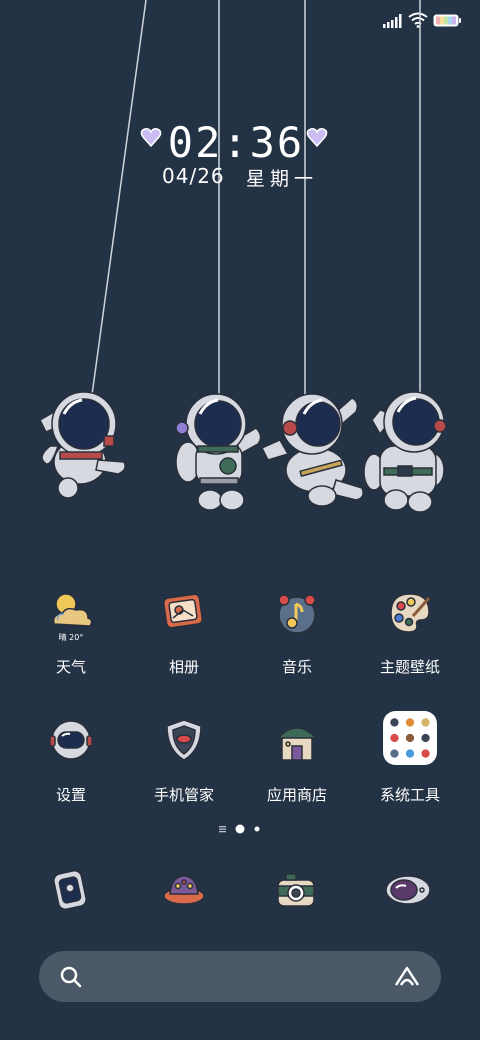 The height and width of the screenshot is (1040, 480). What do you see at coordinates (408, 890) in the screenshot?
I see `browser-icon` at bounding box center [408, 890].